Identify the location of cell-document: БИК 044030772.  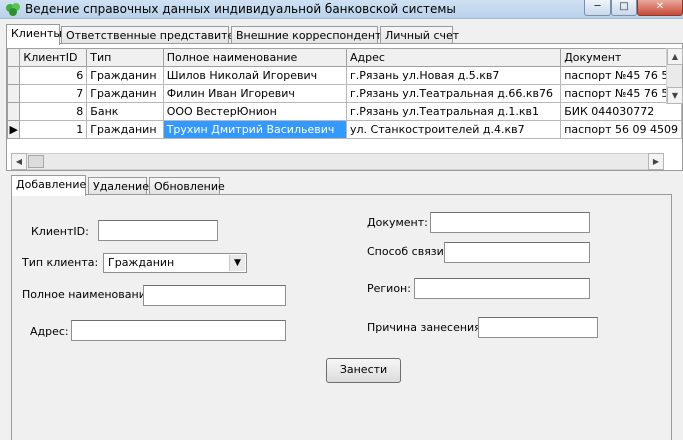
(621, 111).